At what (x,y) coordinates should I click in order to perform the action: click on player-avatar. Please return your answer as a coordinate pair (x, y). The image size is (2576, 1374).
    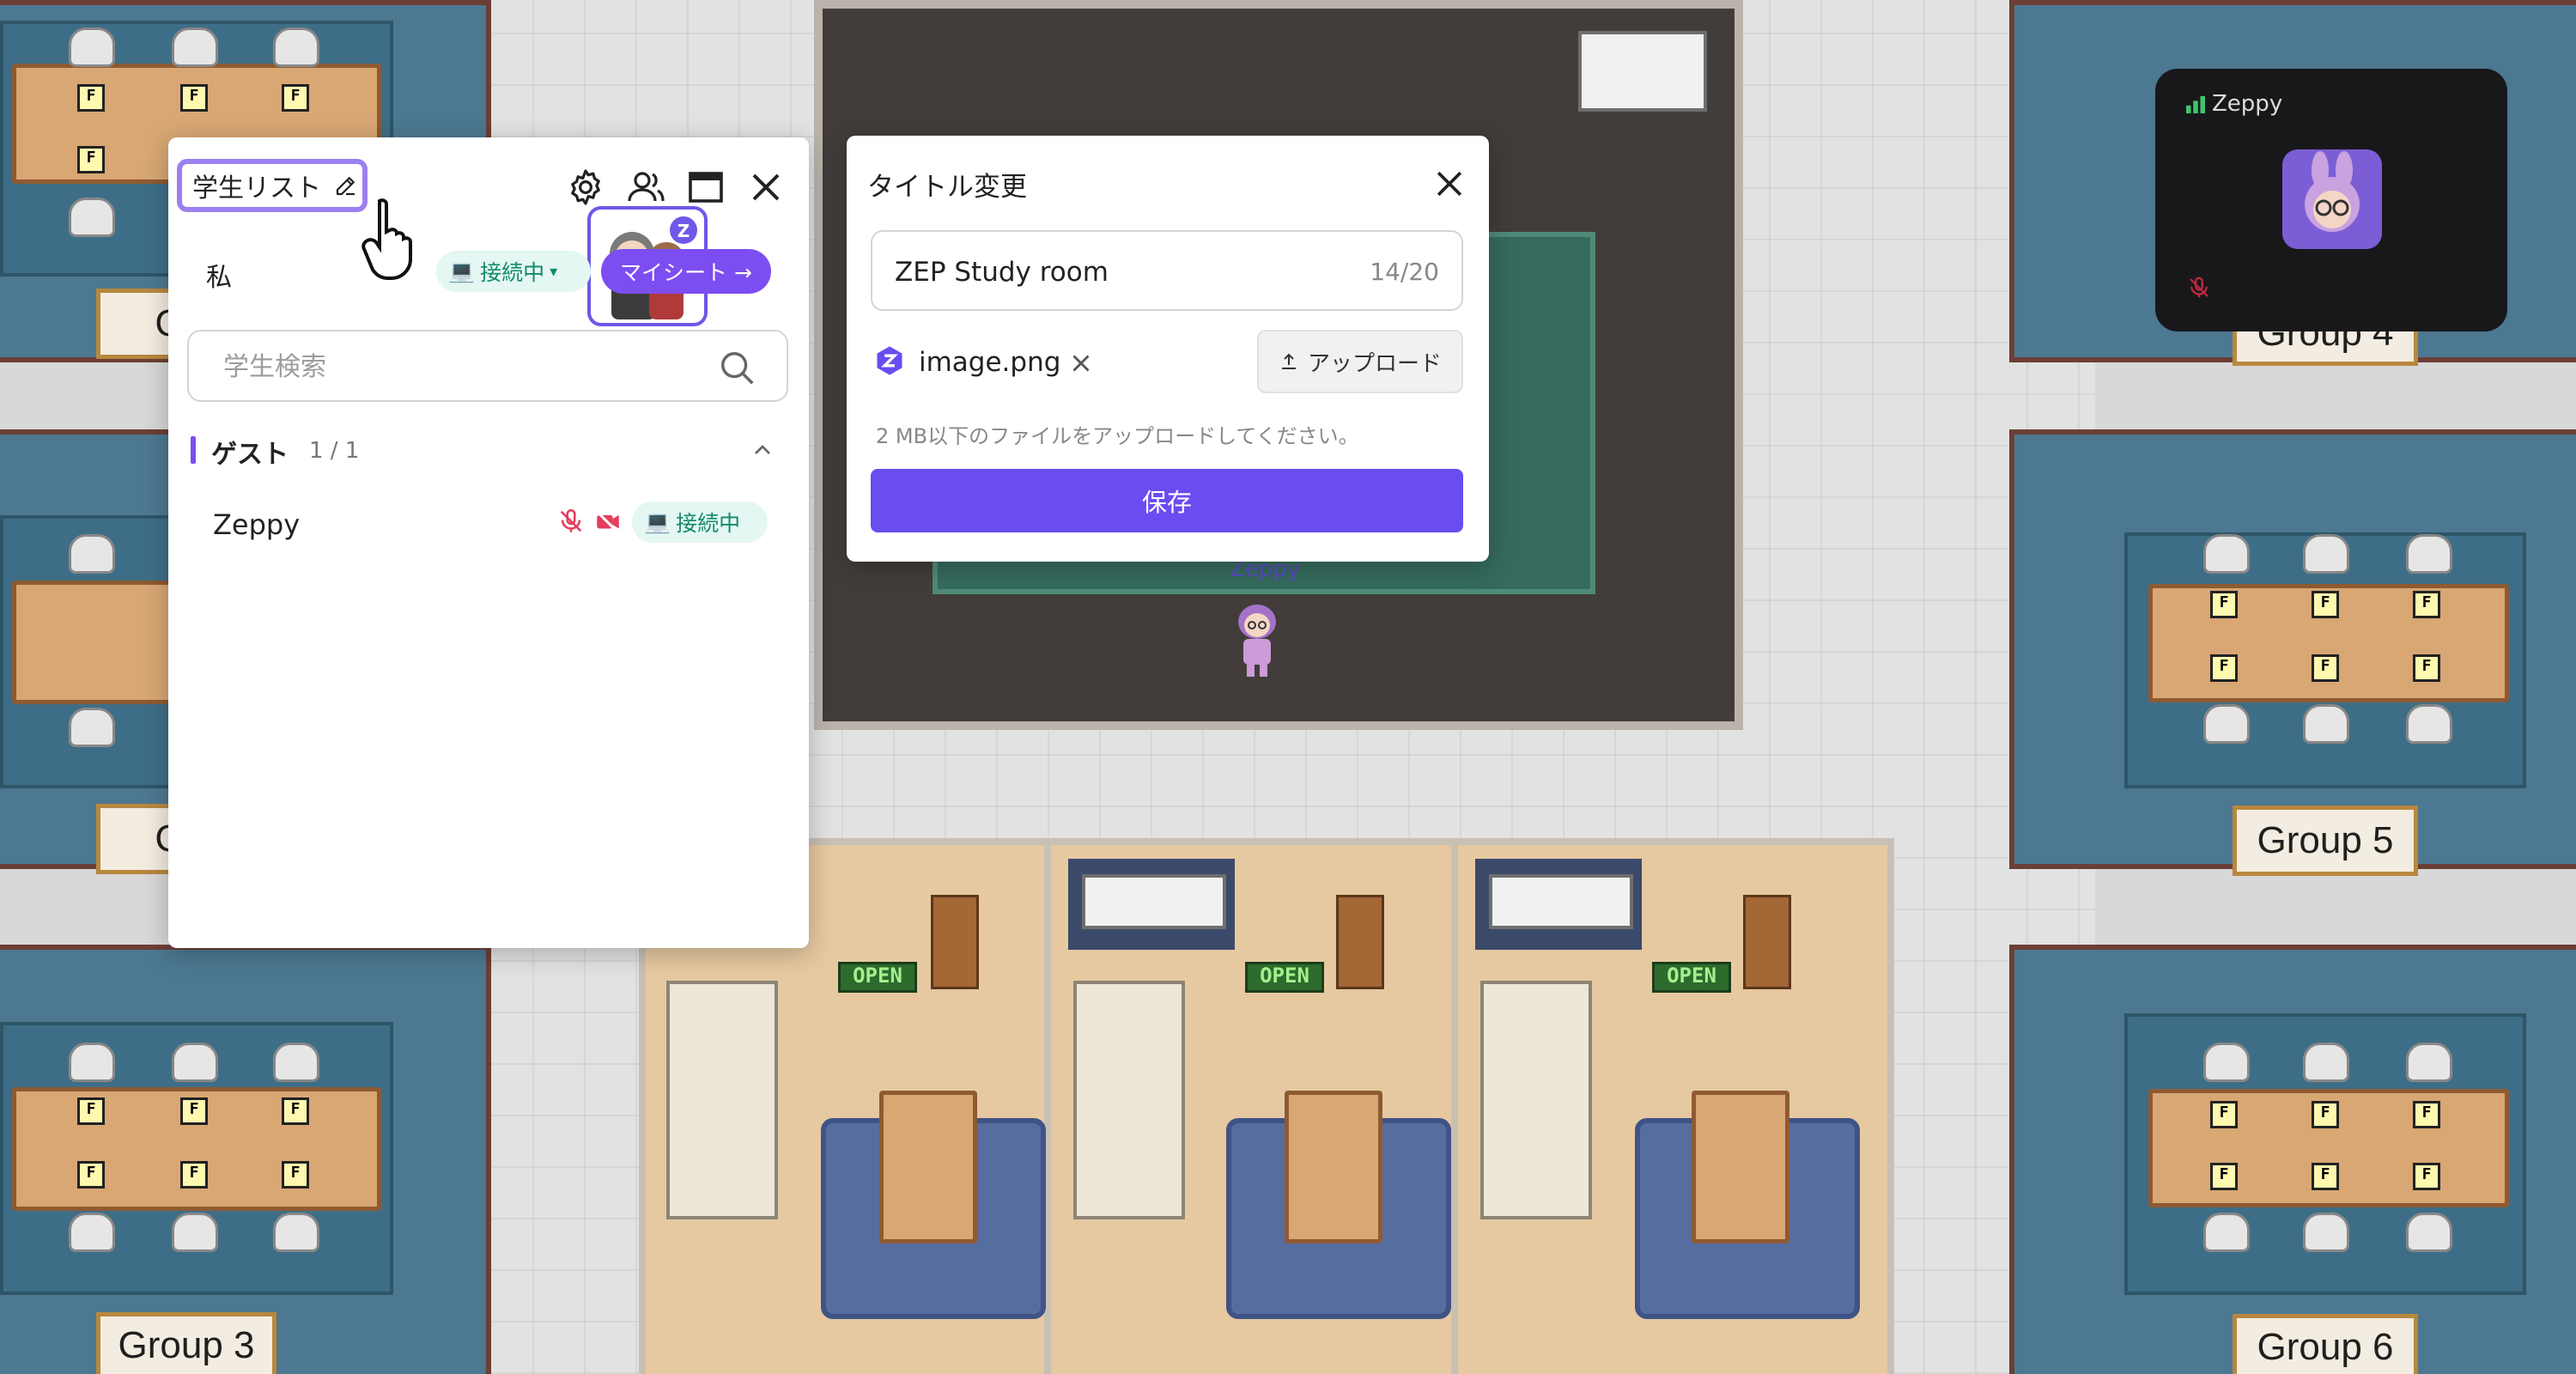
    Looking at the image, I should click on (1257, 639).